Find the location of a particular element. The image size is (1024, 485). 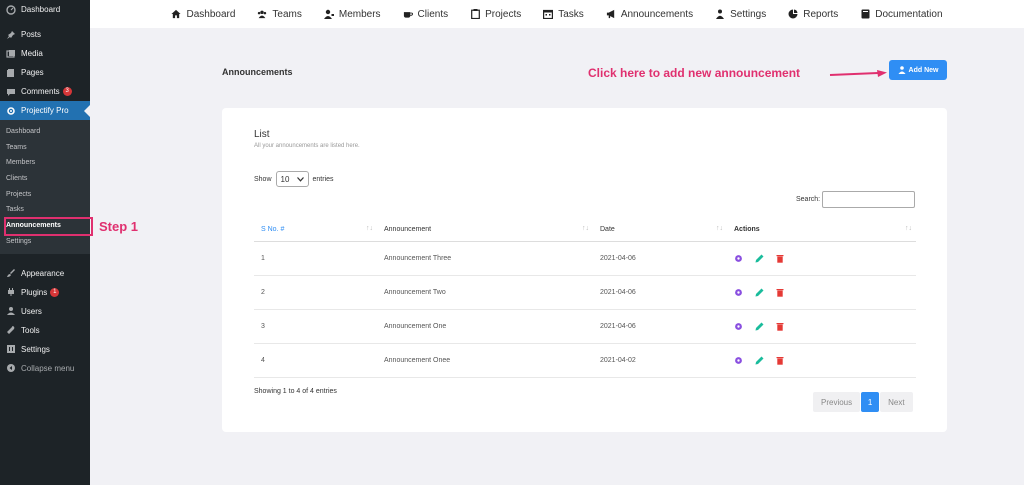

media-icon is located at coordinates (11, 54).